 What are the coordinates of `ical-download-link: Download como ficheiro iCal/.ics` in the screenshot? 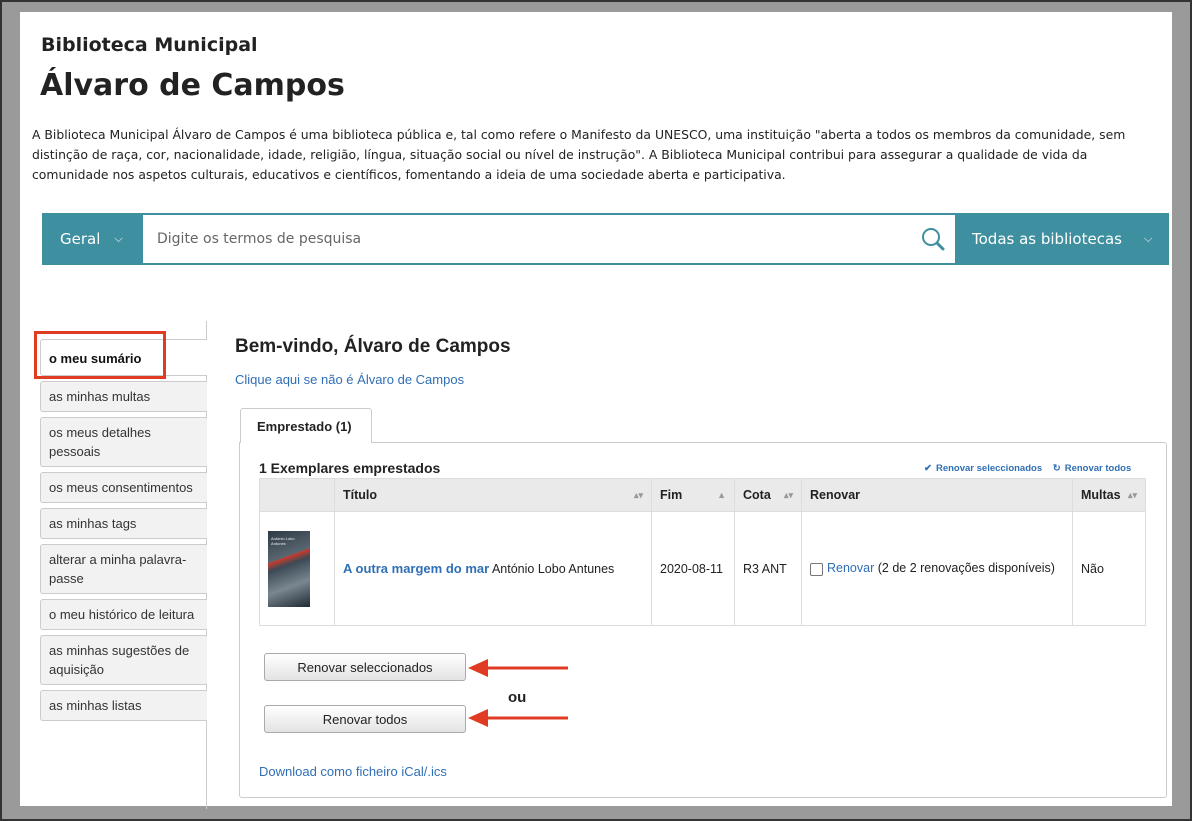 It's located at (353, 771).